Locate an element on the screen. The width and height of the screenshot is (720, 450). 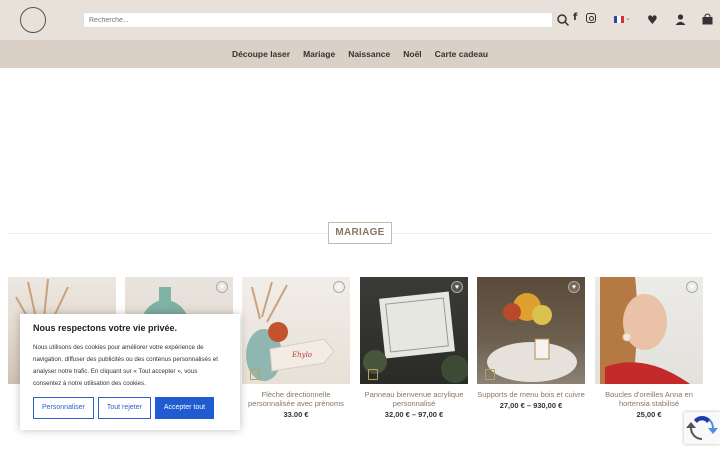
nav-item-noel: Noël is located at coordinates (412, 54).